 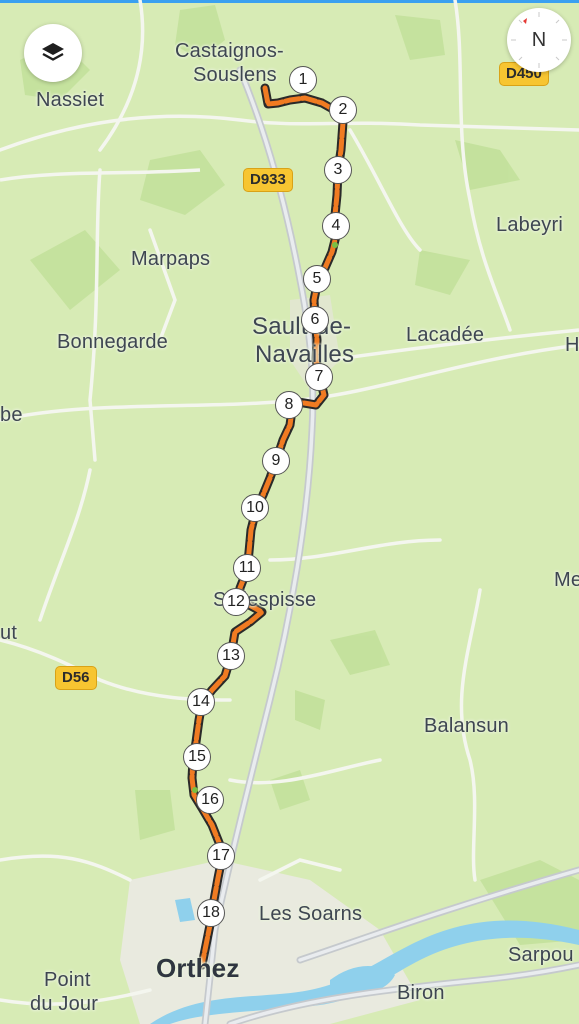 What do you see at coordinates (236, 602) in the screenshot?
I see `route-marker: 12` at bounding box center [236, 602].